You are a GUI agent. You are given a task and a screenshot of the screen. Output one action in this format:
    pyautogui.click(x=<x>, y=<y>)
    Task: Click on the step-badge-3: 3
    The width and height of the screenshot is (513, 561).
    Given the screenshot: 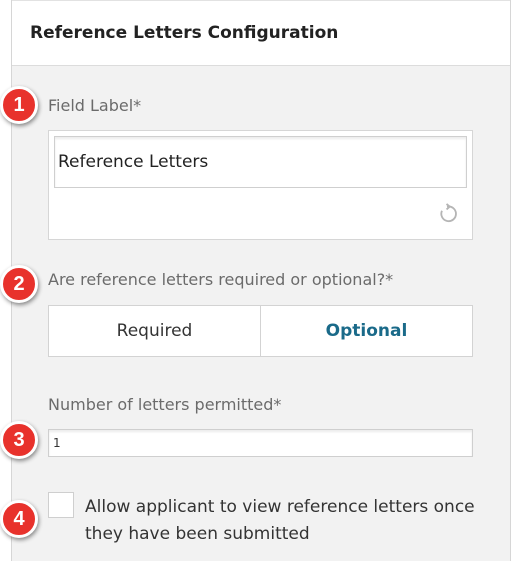 What is the action you would take?
    pyautogui.click(x=19, y=440)
    